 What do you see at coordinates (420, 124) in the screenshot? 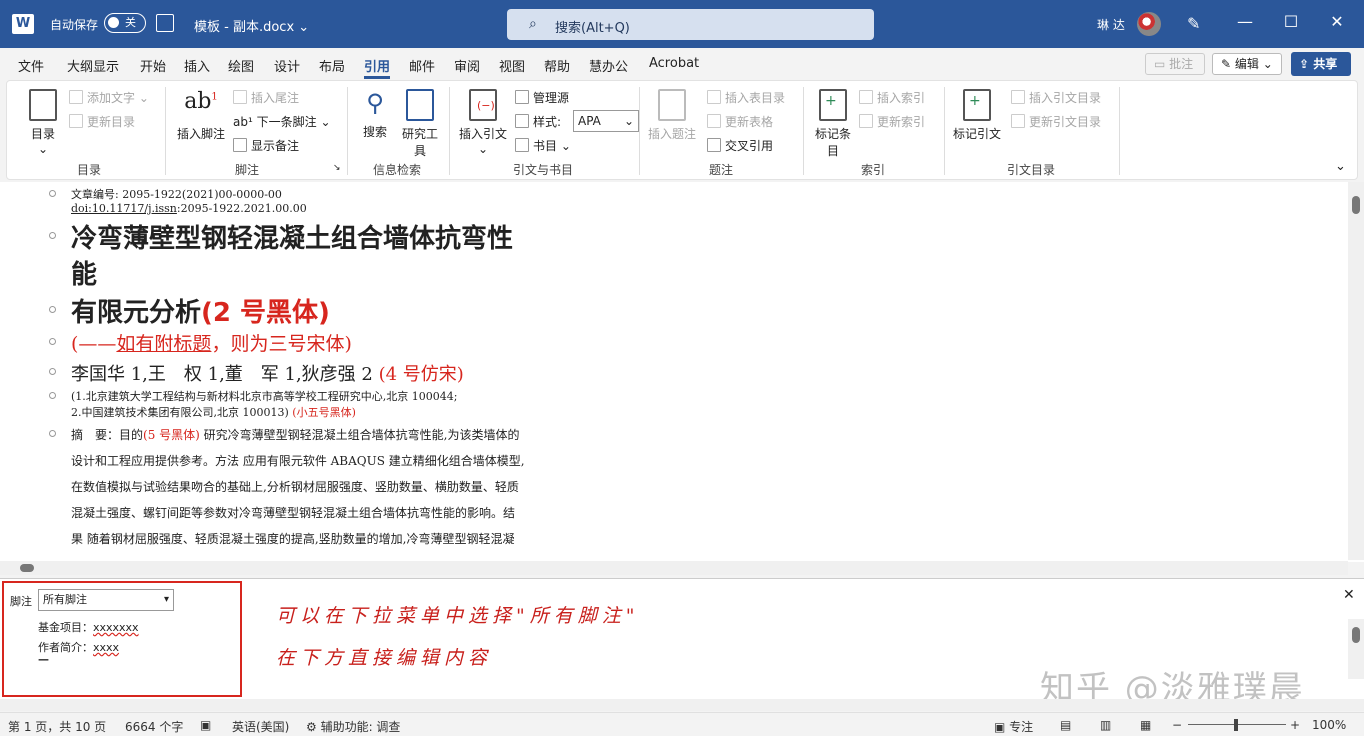
I see `researcher-button: 研究工具` at bounding box center [420, 124].